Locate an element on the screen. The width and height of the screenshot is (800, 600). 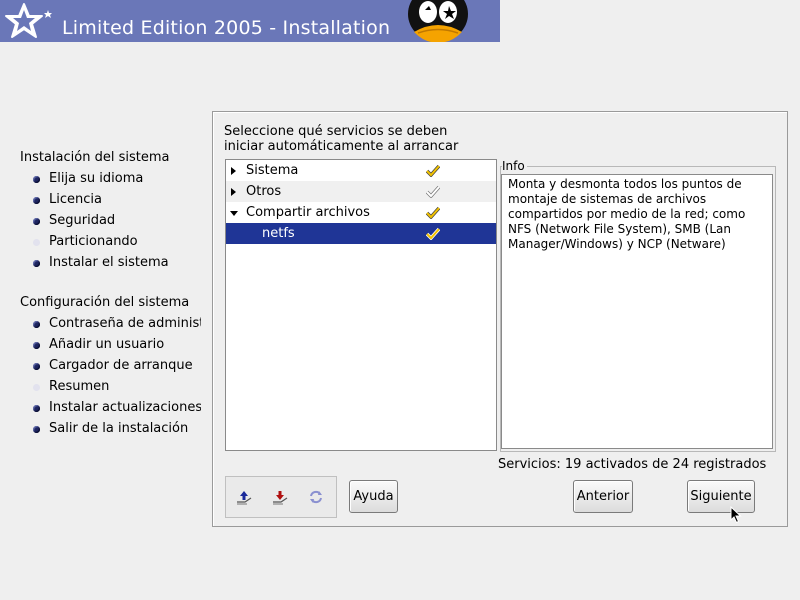
step-label: Instalar el sistema is located at coordinates (109, 262).